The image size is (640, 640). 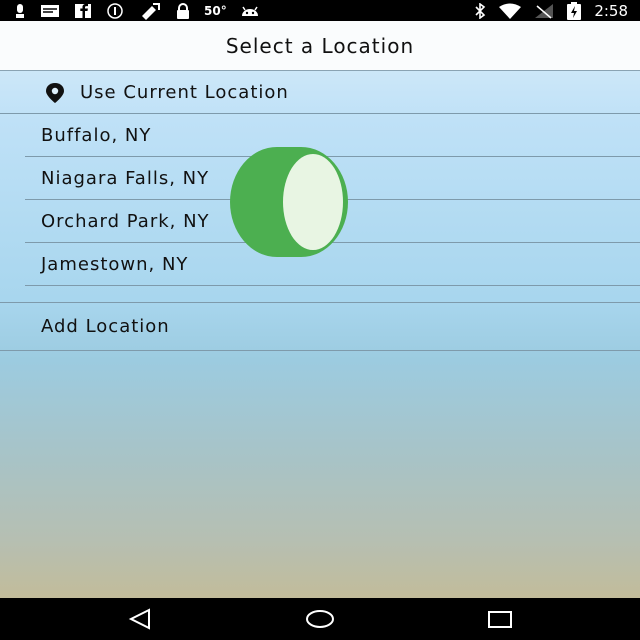 What do you see at coordinates (125, 221) in the screenshot?
I see `location-label: Orchard Park, NY` at bounding box center [125, 221].